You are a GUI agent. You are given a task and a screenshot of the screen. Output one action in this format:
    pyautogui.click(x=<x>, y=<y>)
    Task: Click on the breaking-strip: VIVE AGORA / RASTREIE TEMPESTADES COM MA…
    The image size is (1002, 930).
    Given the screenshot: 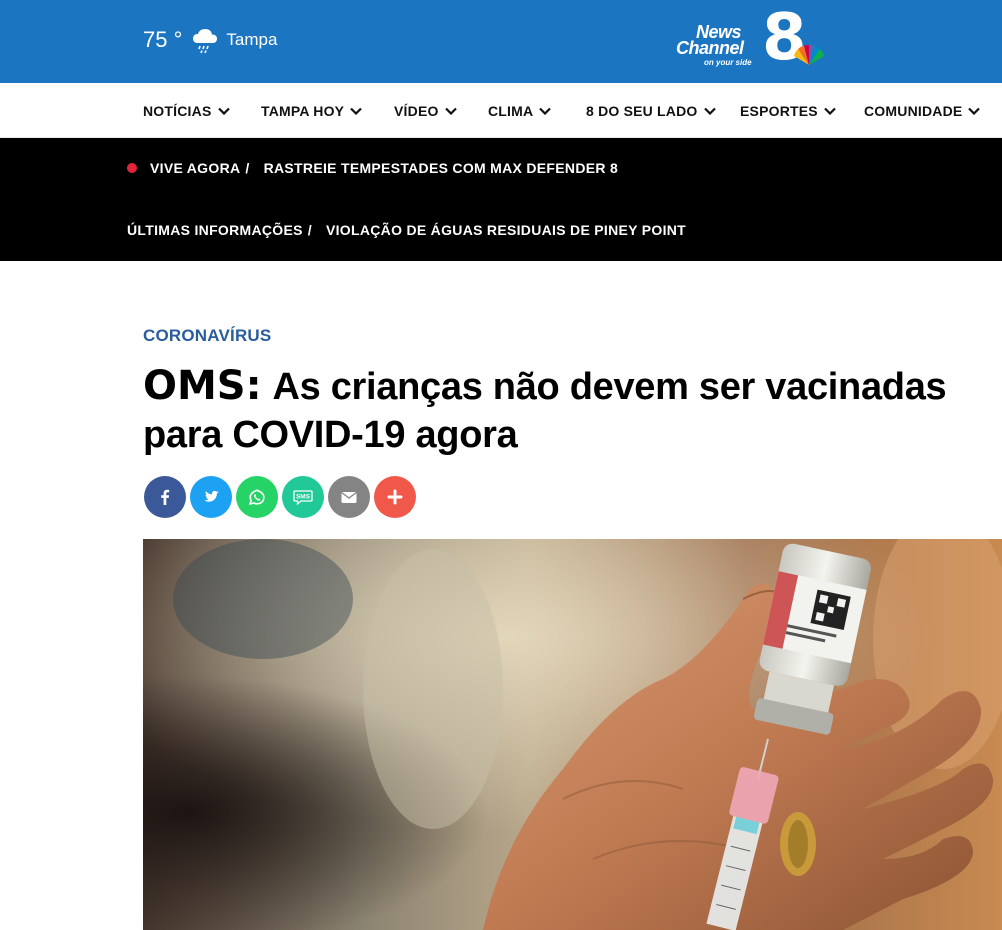 What is the action you would take?
    pyautogui.click(x=501, y=199)
    